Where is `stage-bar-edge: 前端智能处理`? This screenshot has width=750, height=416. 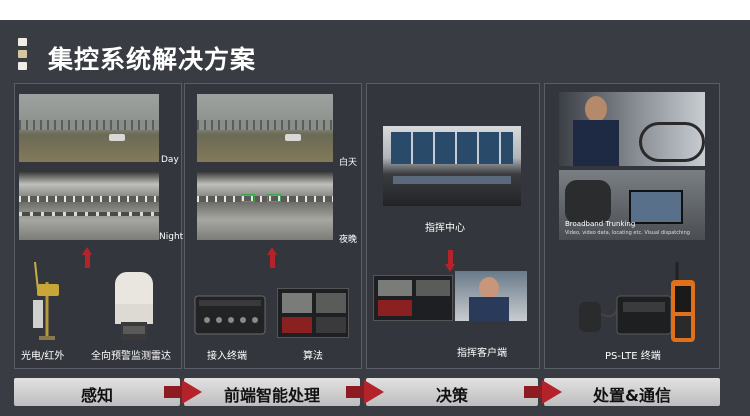
stage-bar-edge: 前端智能处理 is located at coordinates (272, 392).